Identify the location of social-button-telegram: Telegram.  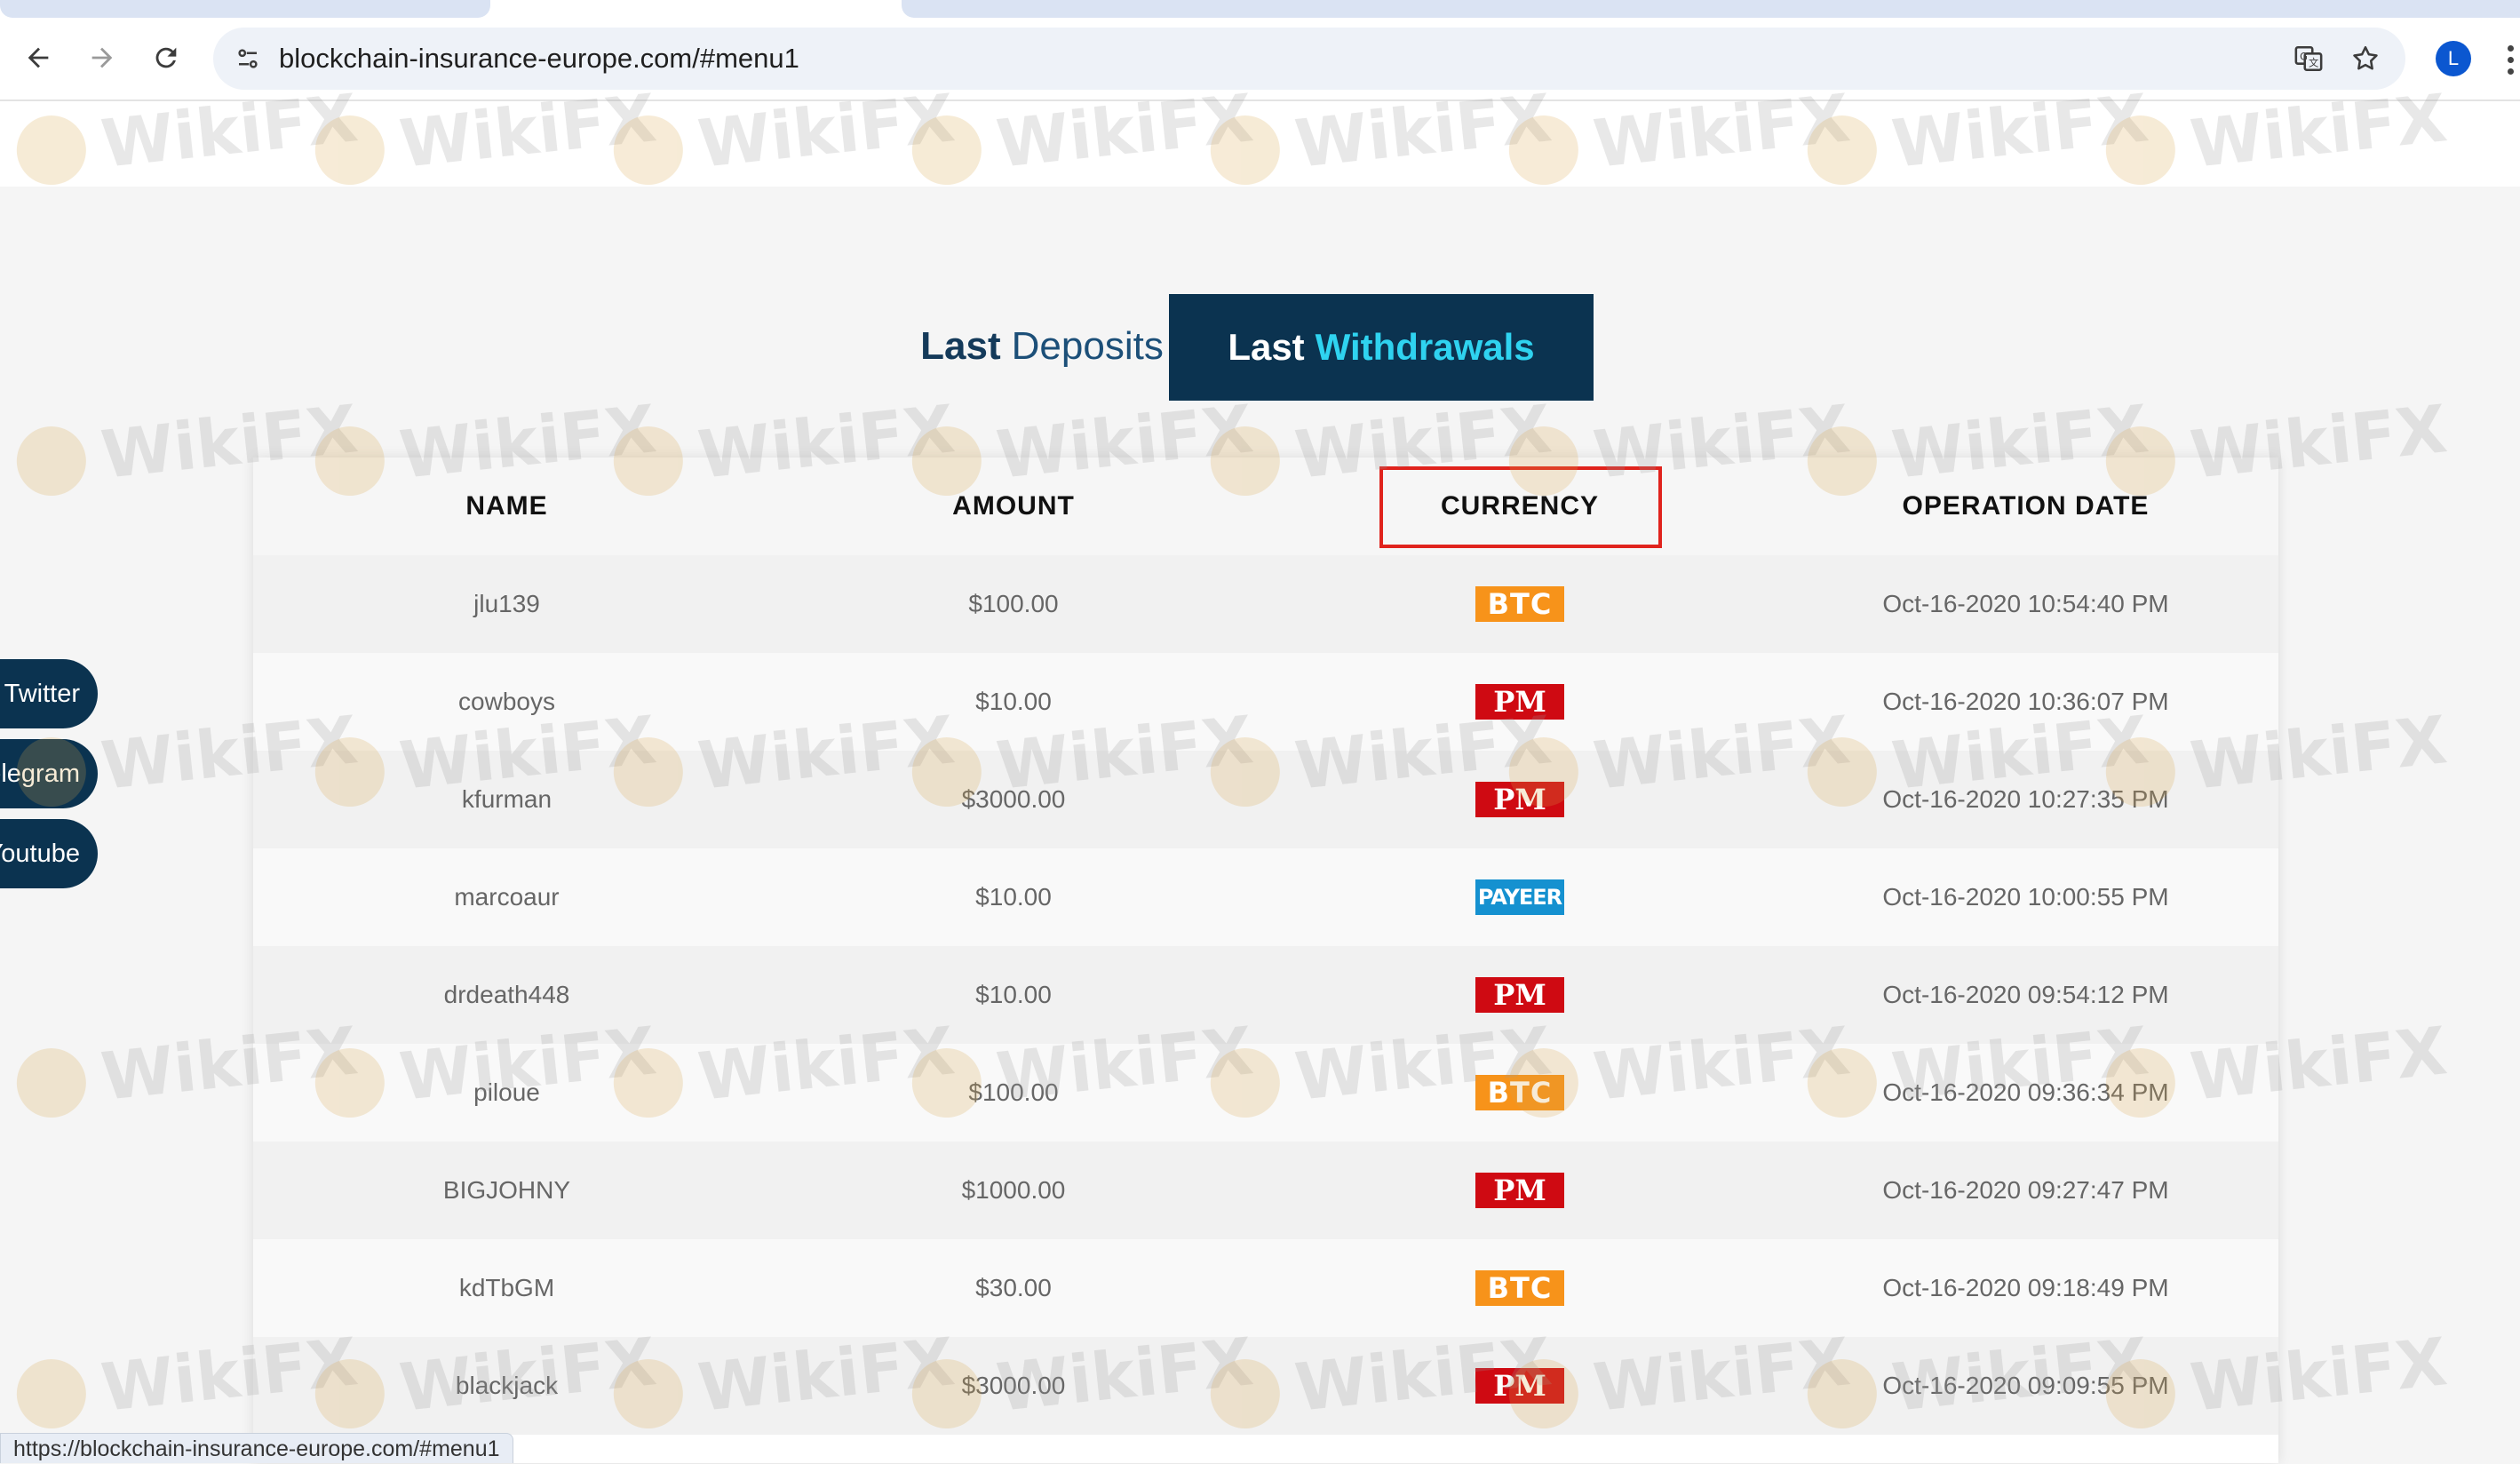
(49, 773).